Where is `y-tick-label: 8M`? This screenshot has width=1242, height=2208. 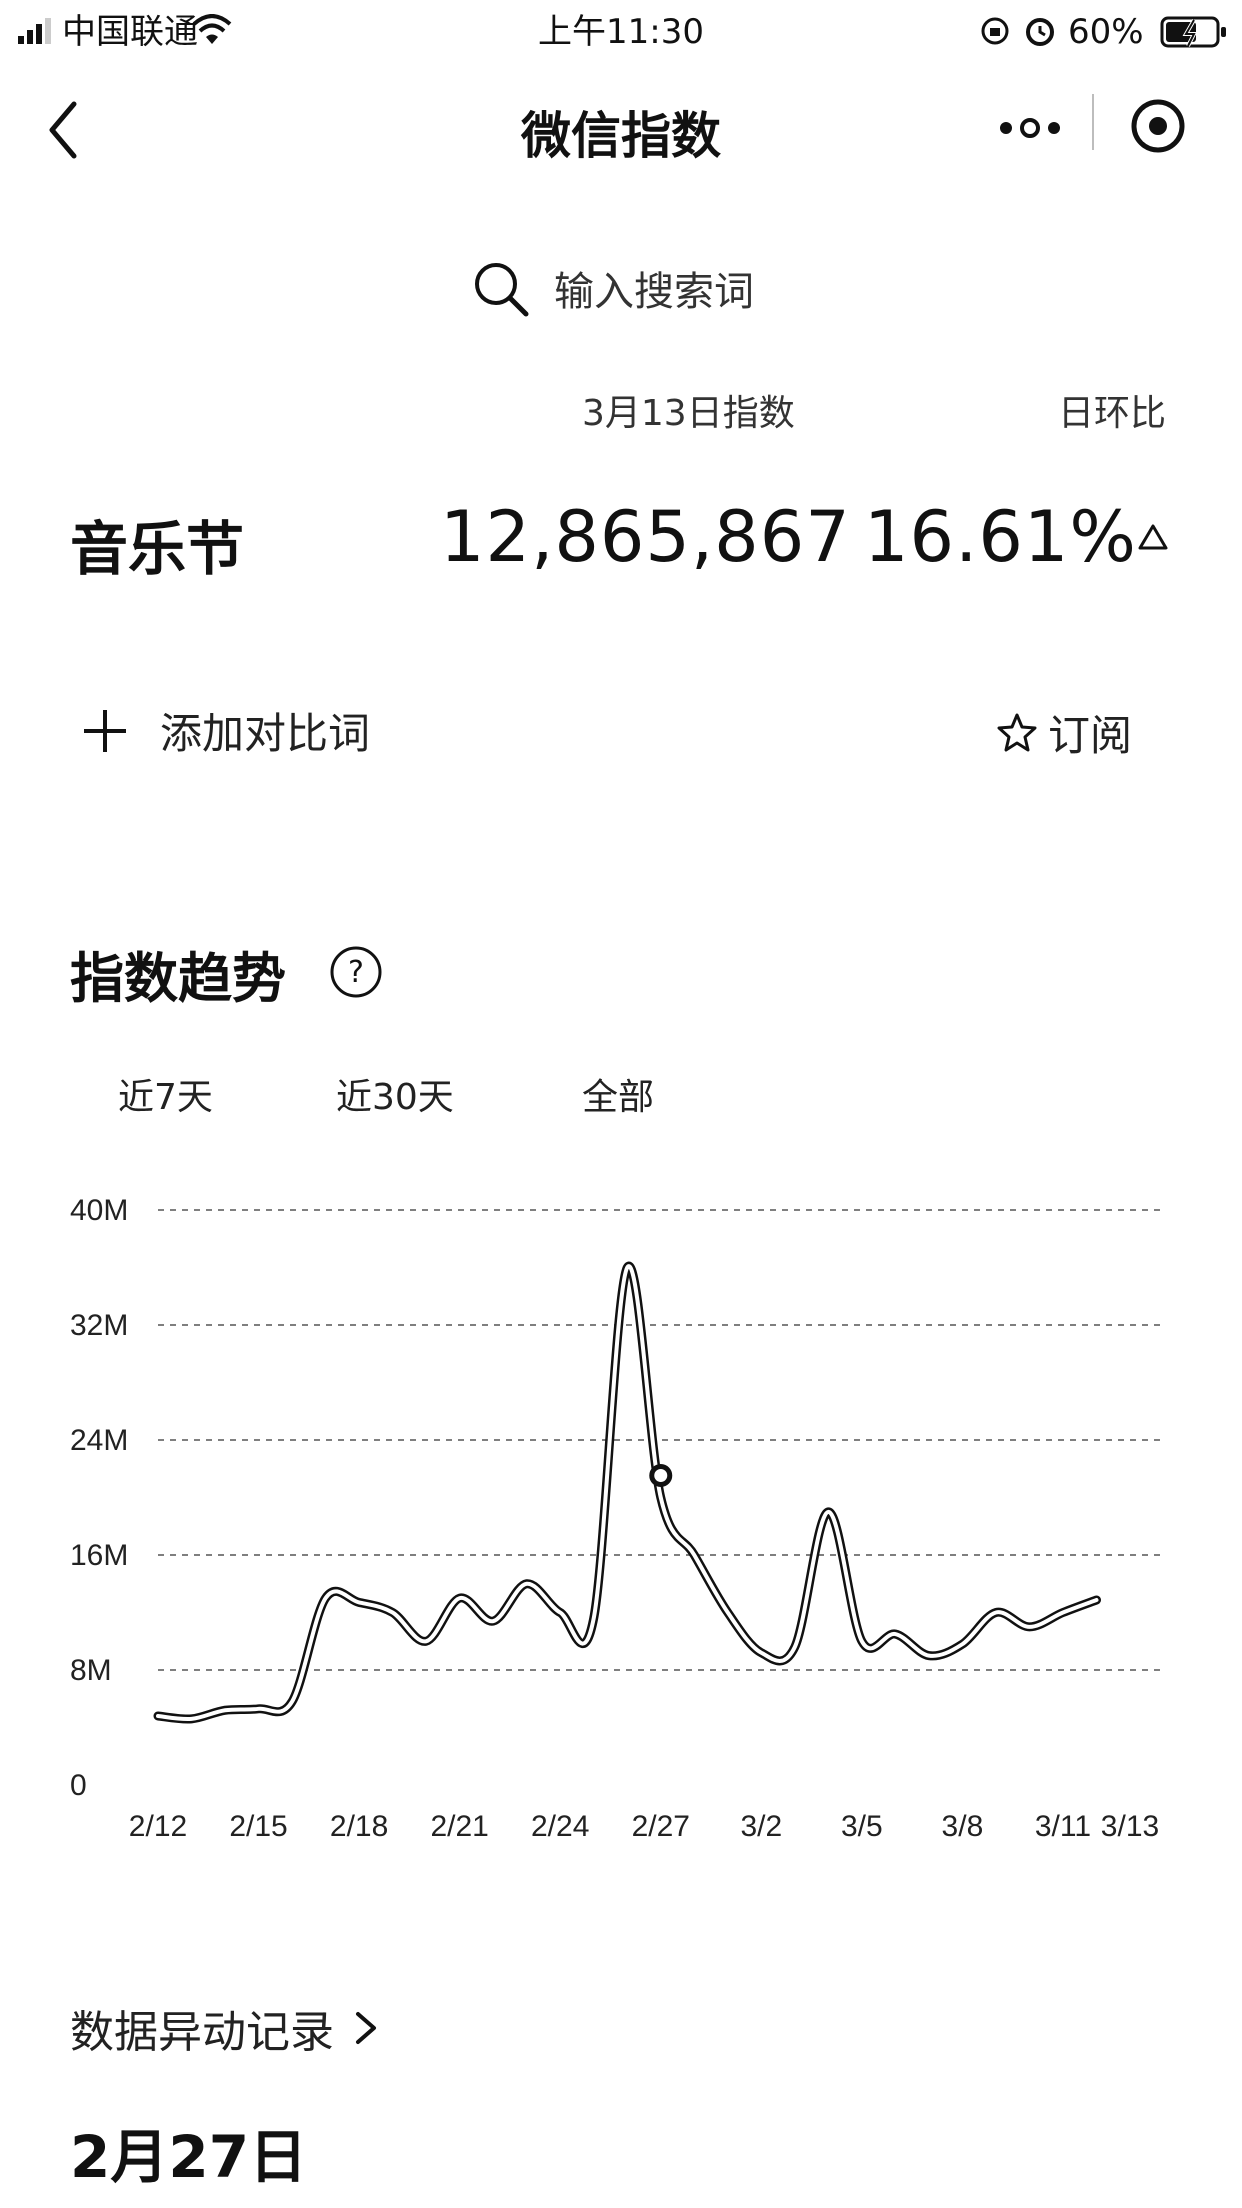
y-tick-label: 8M is located at coordinates (91, 1670).